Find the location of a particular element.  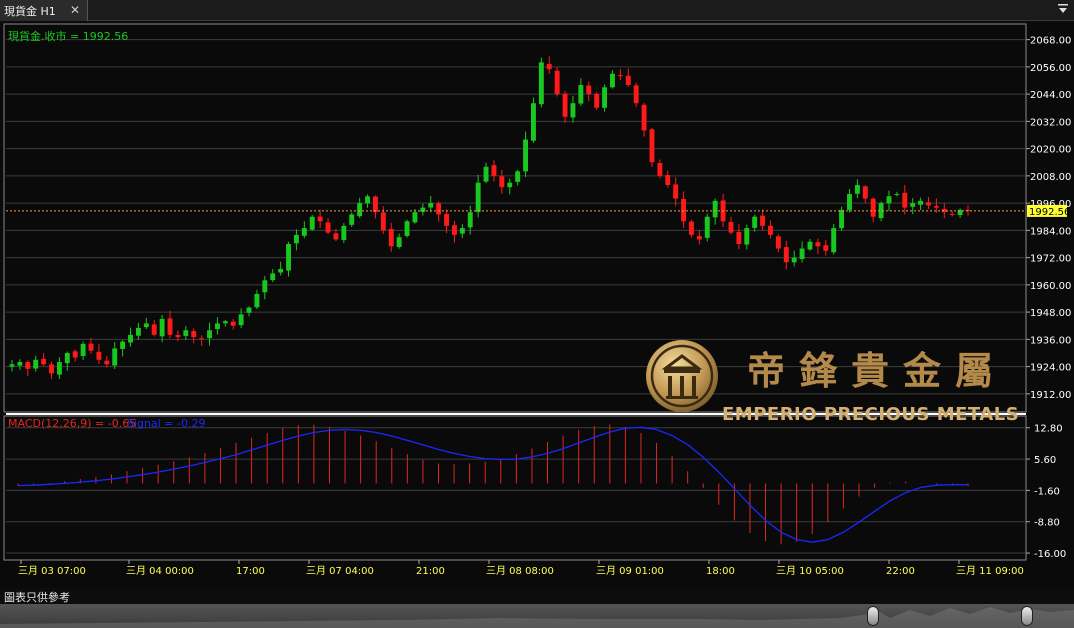

time-tick-label: 22:00 is located at coordinates (900, 571).